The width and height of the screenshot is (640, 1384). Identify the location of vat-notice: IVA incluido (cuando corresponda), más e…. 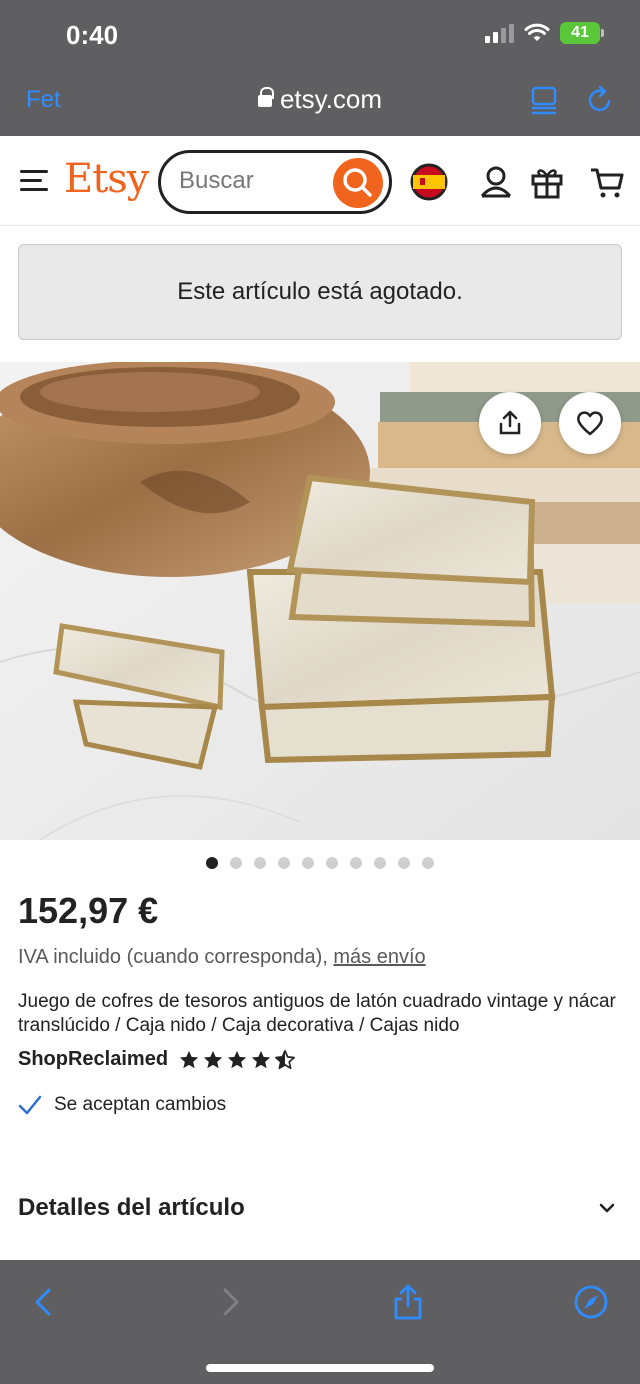
(222, 957).